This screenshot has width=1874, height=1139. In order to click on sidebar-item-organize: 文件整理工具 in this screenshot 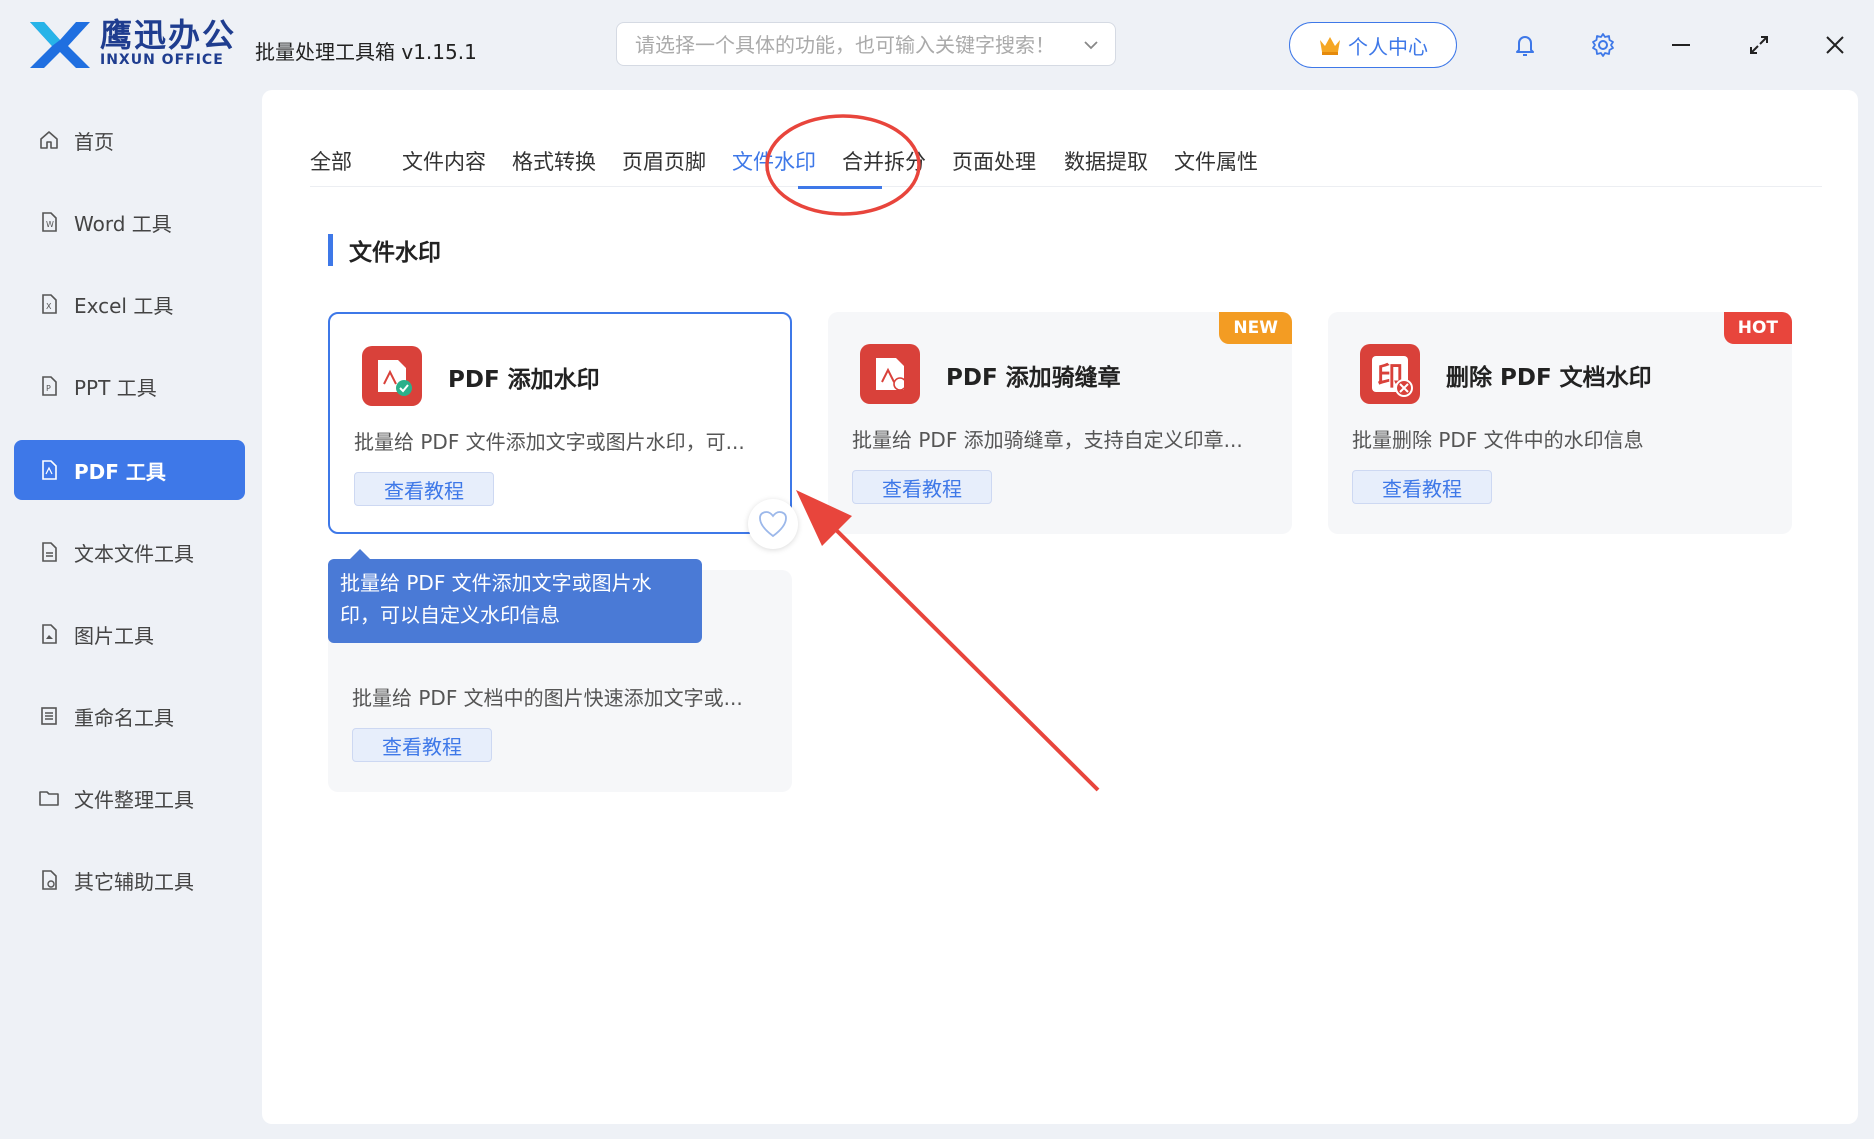, I will do `click(129, 798)`.